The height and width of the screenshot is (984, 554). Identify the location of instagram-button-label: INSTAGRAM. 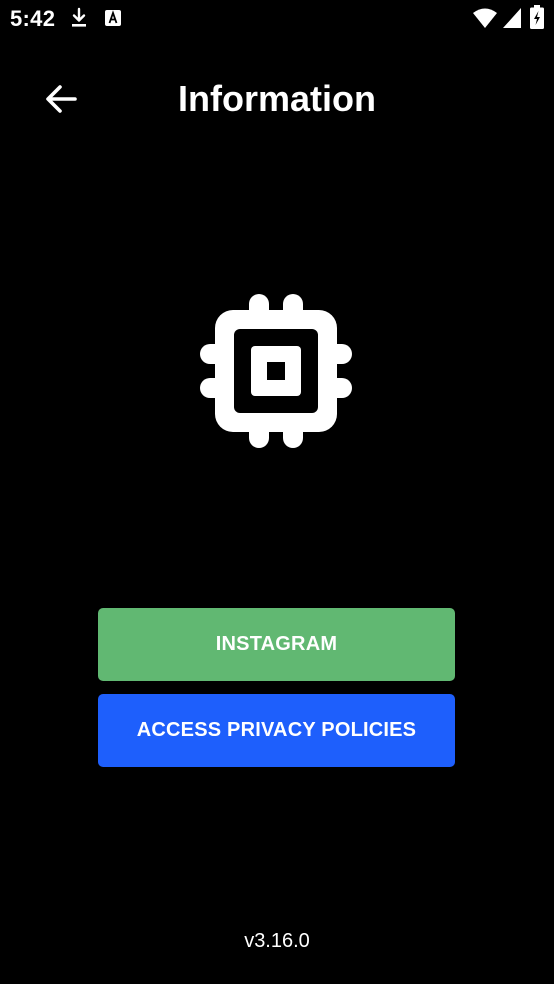
(276, 644).